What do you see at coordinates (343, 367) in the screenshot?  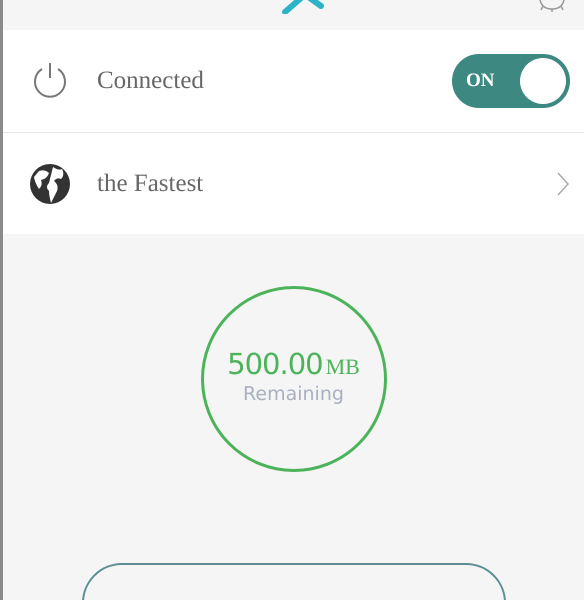 I see `data-unit: MB` at bounding box center [343, 367].